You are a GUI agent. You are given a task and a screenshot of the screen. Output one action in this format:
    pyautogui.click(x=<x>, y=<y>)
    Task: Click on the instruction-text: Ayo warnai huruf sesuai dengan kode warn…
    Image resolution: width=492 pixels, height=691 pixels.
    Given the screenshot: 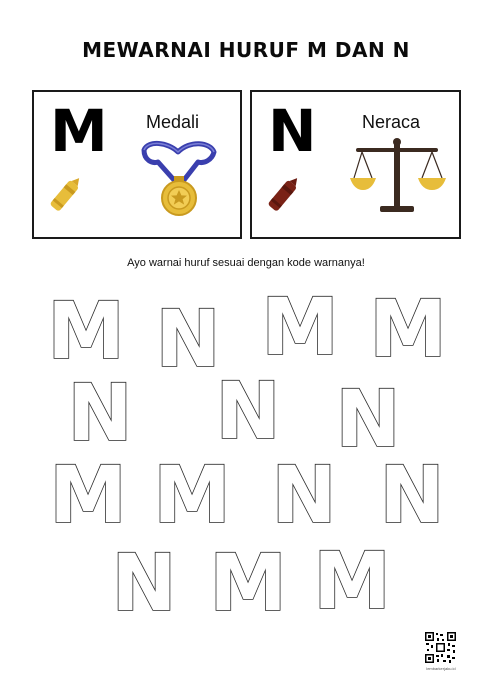 What is the action you would take?
    pyautogui.click(x=246, y=263)
    